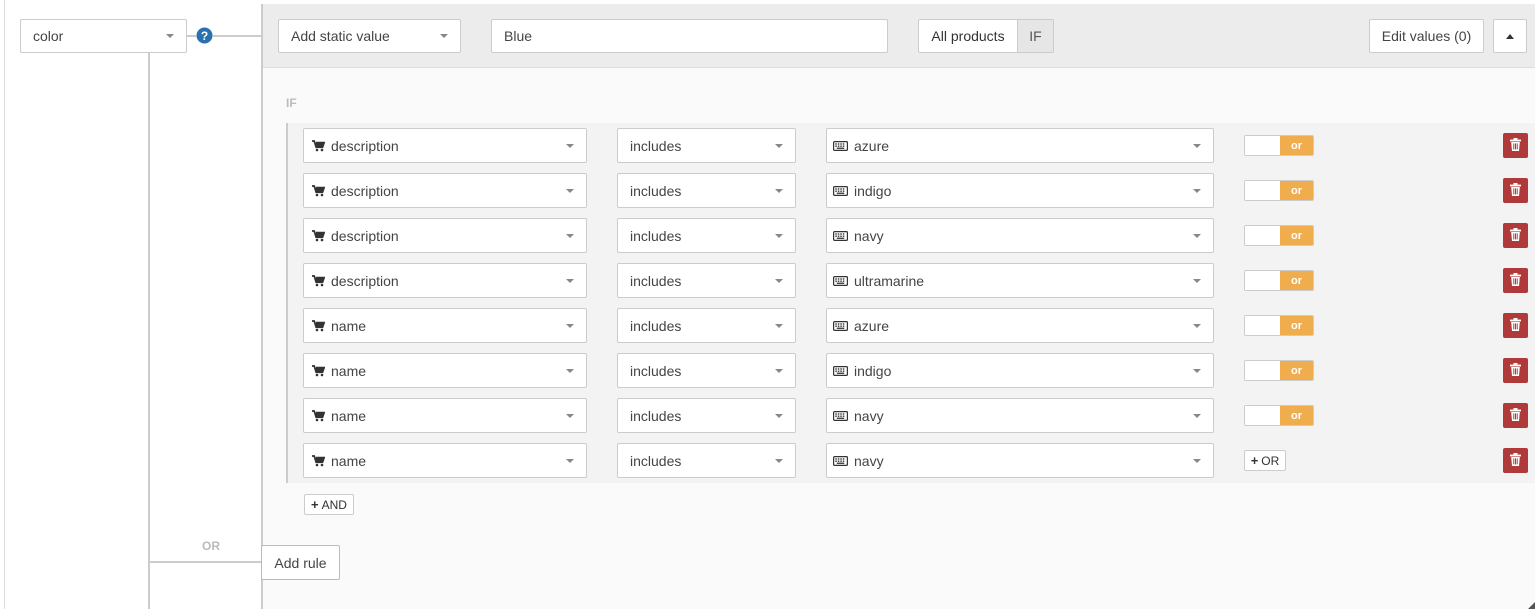 The width and height of the screenshot is (1535, 609). Describe the element at coordinates (873, 190) in the screenshot. I see `condition-value-text: indigo` at that location.